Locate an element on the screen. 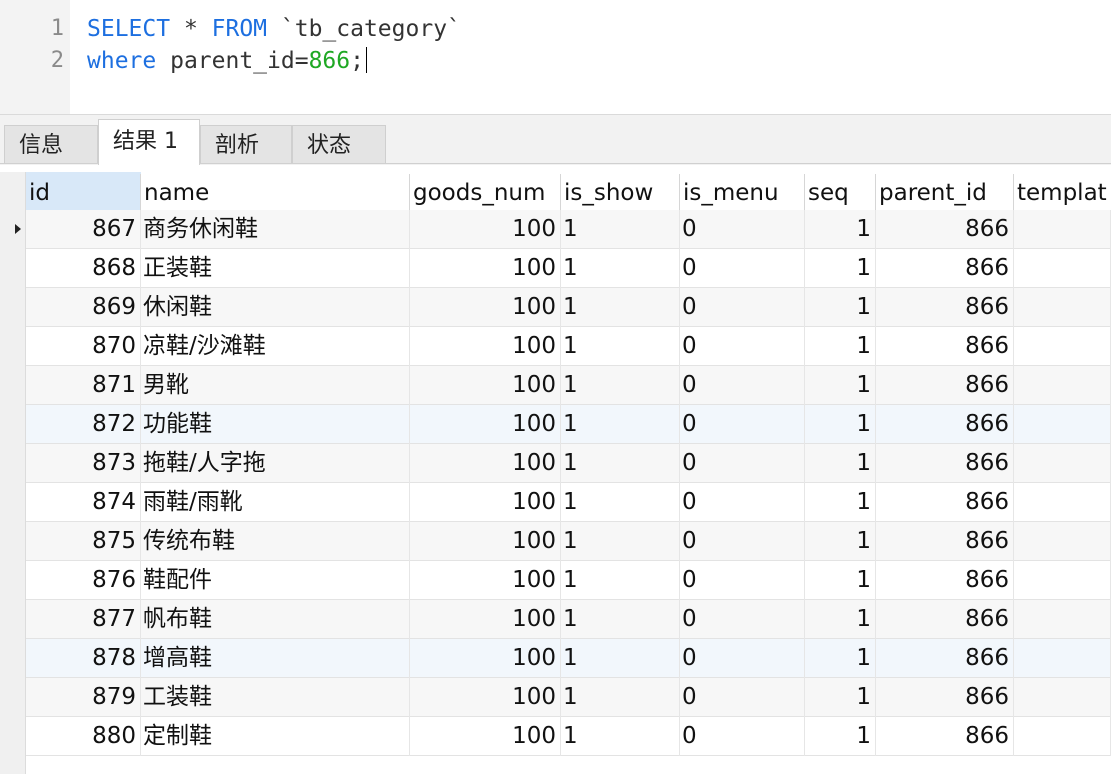 Image resolution: width=1111 pixels, height=774 pixels. table-row: 870 凉鞋/沙滩鞋 100 1 0 1 866 is located at coordinates (555, 346).